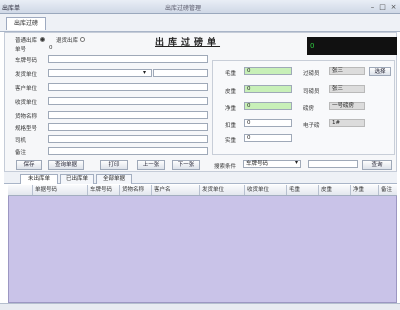 The width and height of the screenshot is (400, 310). Describe the element at coordinates (393, 7) in the screenshot. I see `close-icon: ×` at that location.